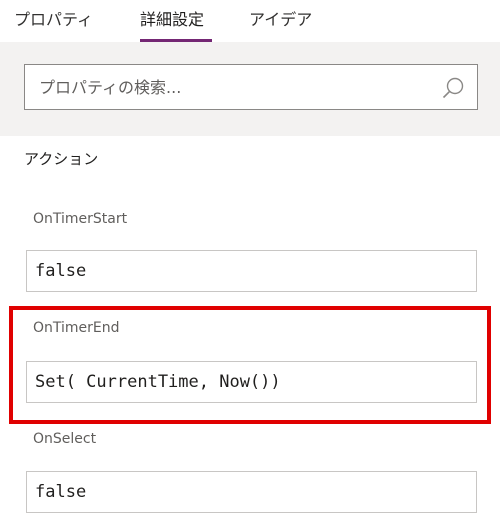 Image resolution: width=500 pixels, height=520 pixels. I want to click on section-title-actions: アクション, so click(61, 159).